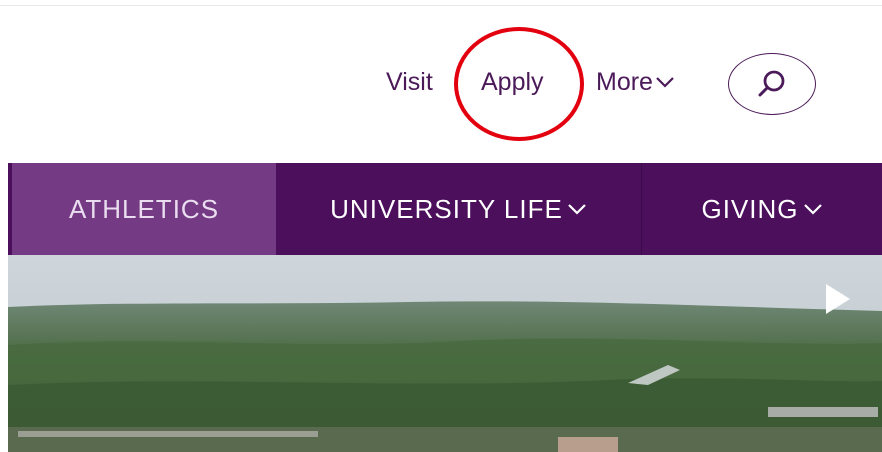  I want to click on nav-item-giving: GIVING, so click(762, 209).